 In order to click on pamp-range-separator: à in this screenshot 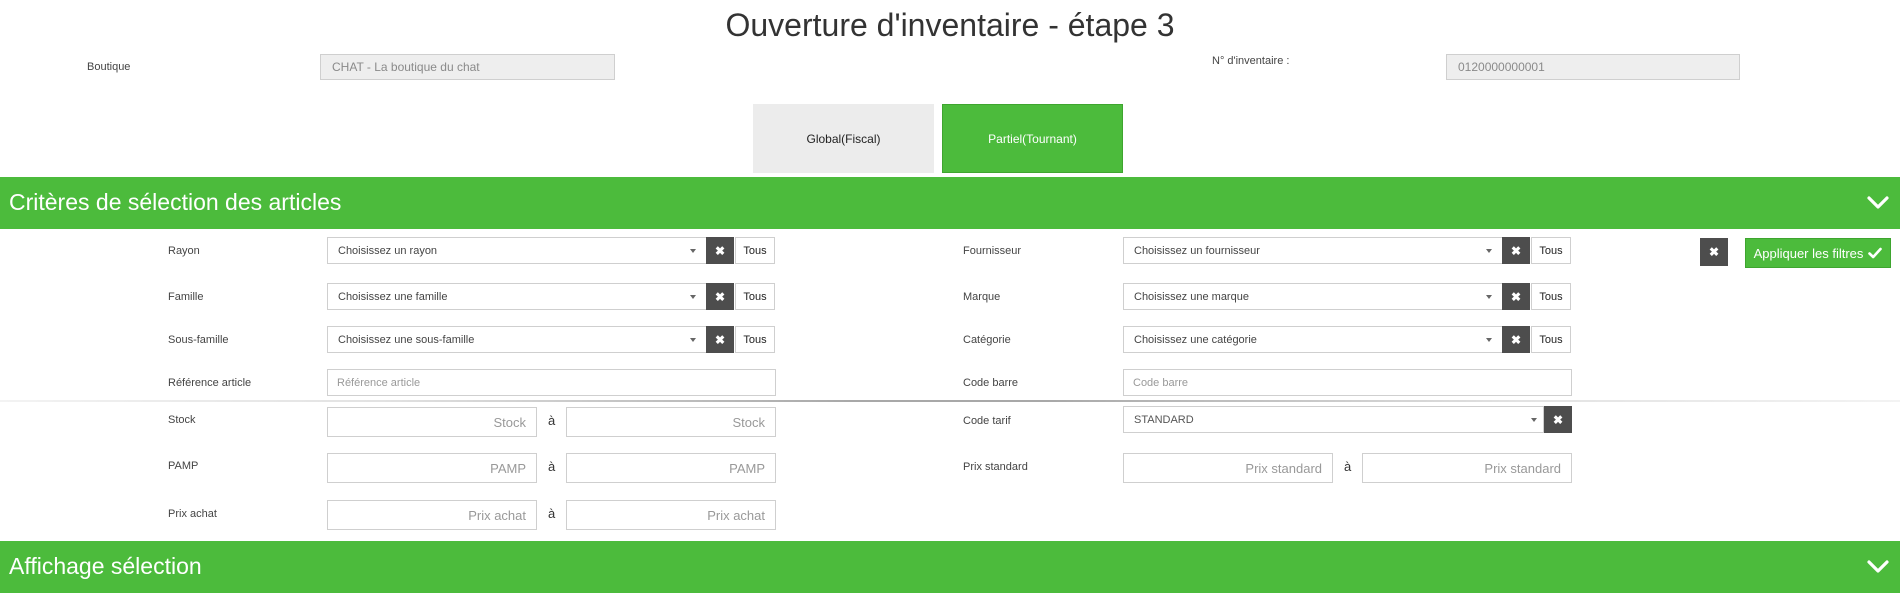, I will do `click(552, 466)`.